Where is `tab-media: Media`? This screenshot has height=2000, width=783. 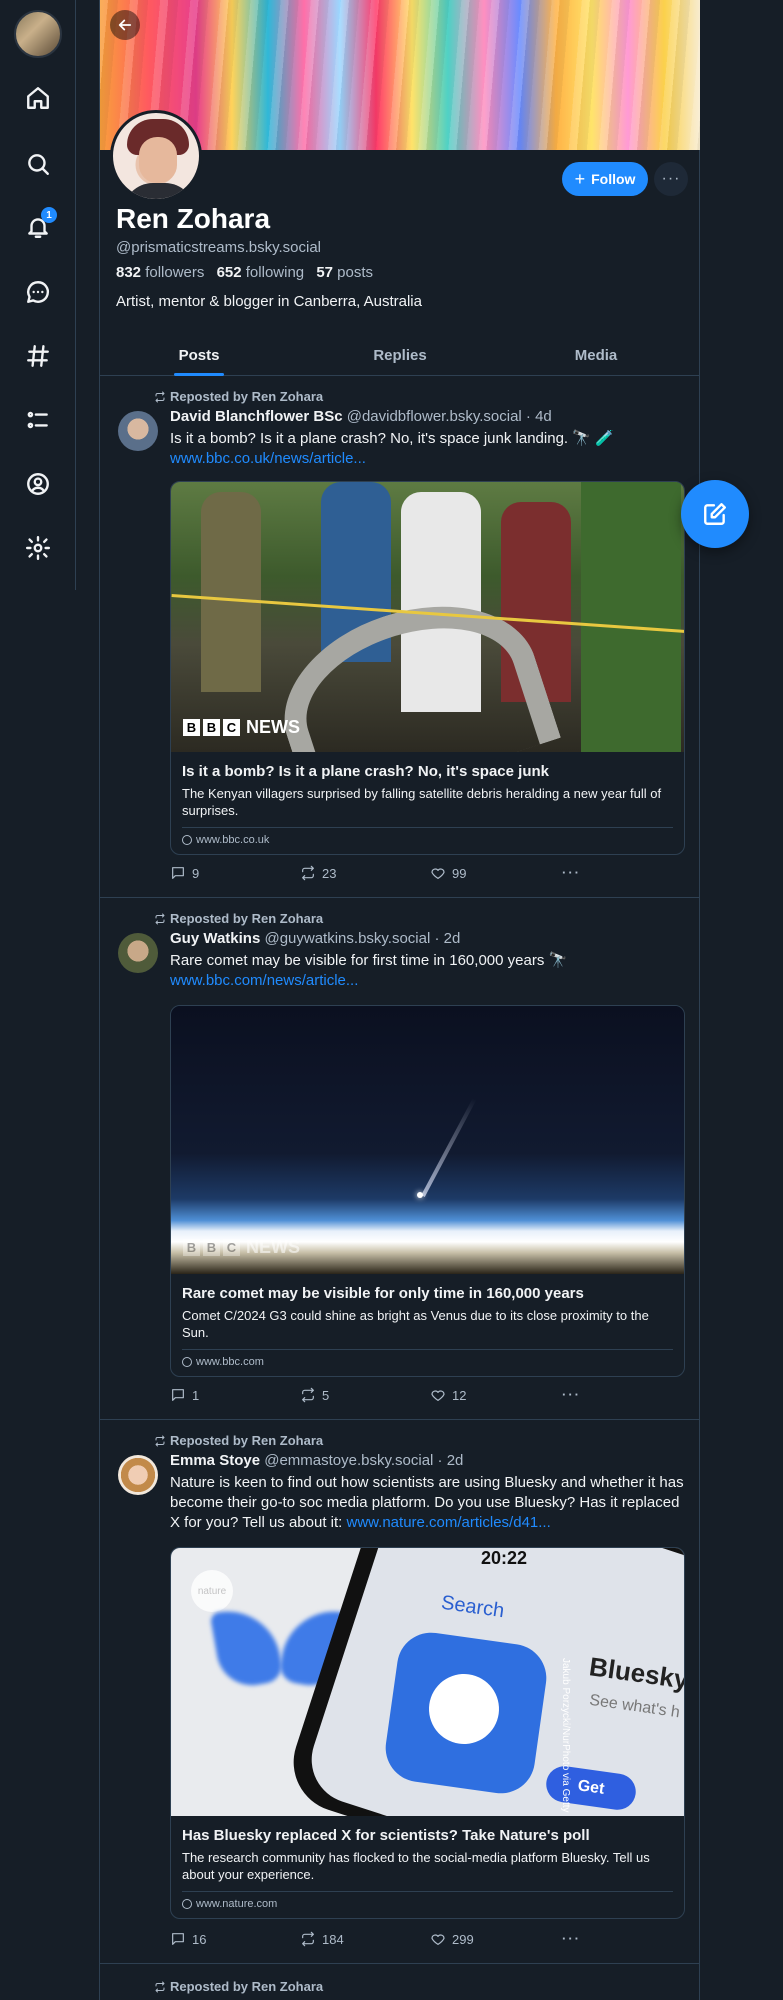 tab-media: Media is located at coordinates (596, 355).